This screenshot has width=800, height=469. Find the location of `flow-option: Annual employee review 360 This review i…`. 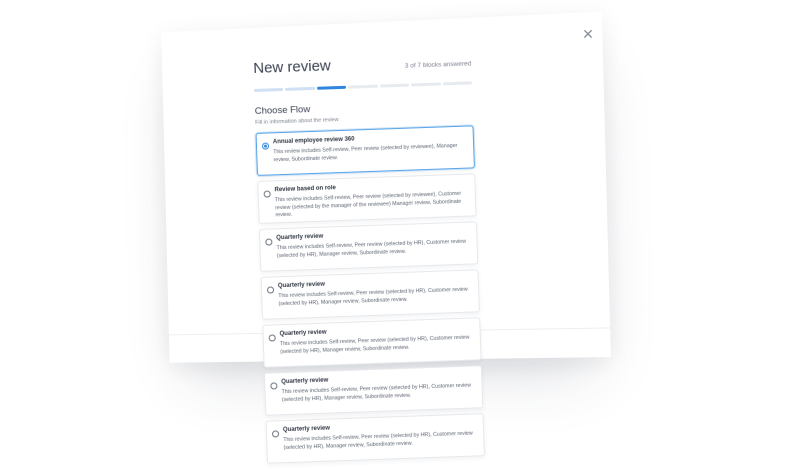

flow-option: Annual employee review 360 This review i… is located at coordinates (365, 150).